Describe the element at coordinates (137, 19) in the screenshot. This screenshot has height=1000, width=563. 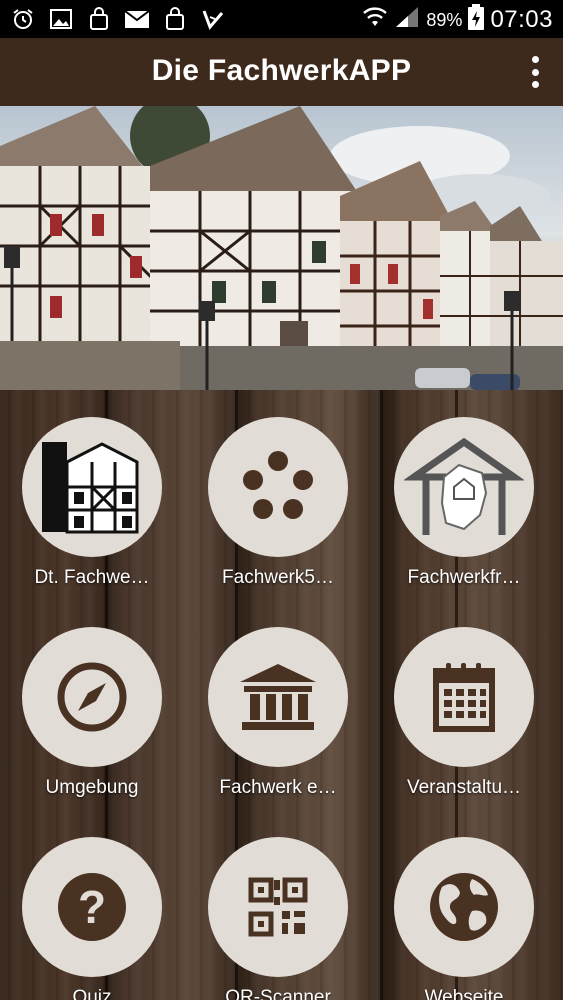
I see `mail-icon` at that location.